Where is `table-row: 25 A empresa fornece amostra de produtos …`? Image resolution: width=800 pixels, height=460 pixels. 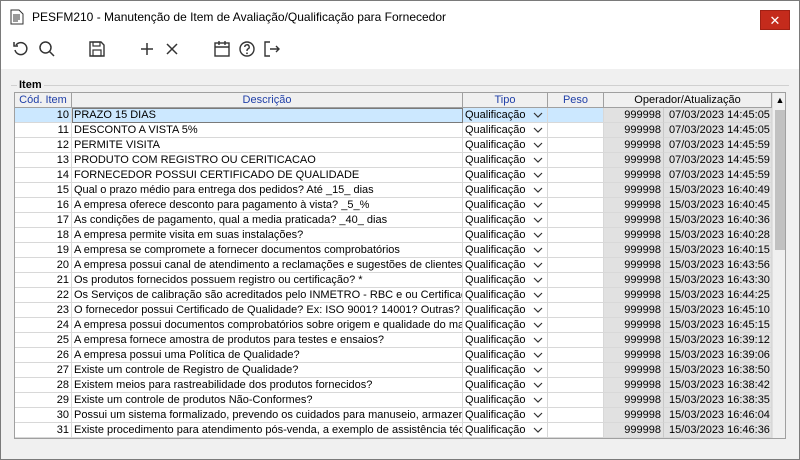 table-row: 25 A empresa fornece amostra de produtos … is located at coordinates (393, 340).